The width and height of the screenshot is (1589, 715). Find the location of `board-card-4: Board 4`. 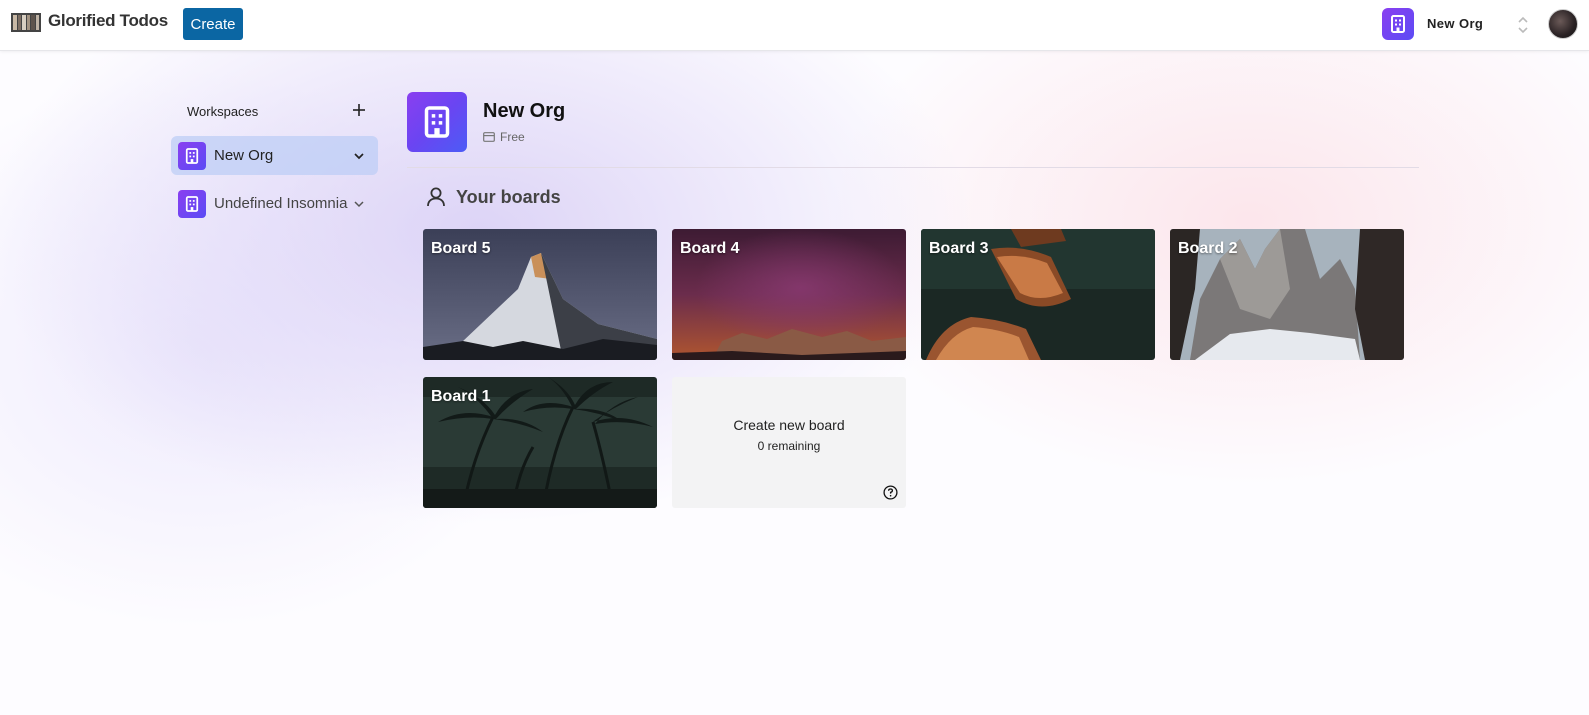

board-card-4: Board 4 is located at coordinates (789, 294).